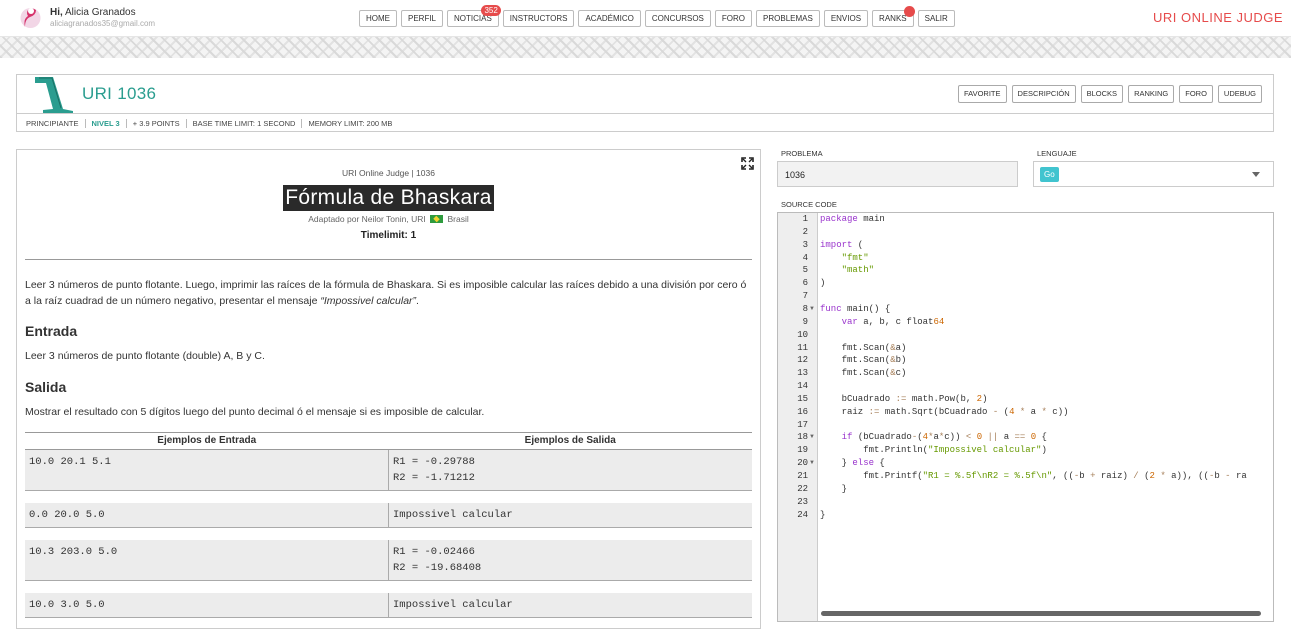 The height and width of the screenshot is (629, 1291). I want to click on nav-label: ENVIOS, so click(846, 18).